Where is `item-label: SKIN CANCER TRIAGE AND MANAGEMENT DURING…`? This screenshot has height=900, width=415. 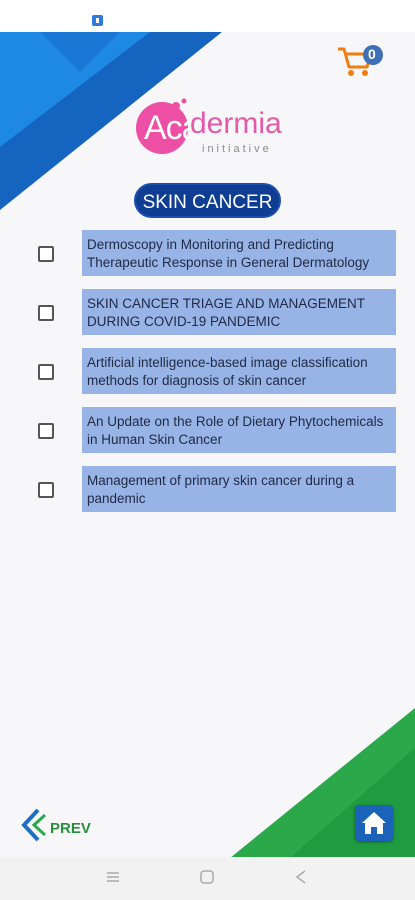
item-label: SKIN CANCER TRIAGE AND MANAGEMENT DURING… is located at coordinates (239, 312).